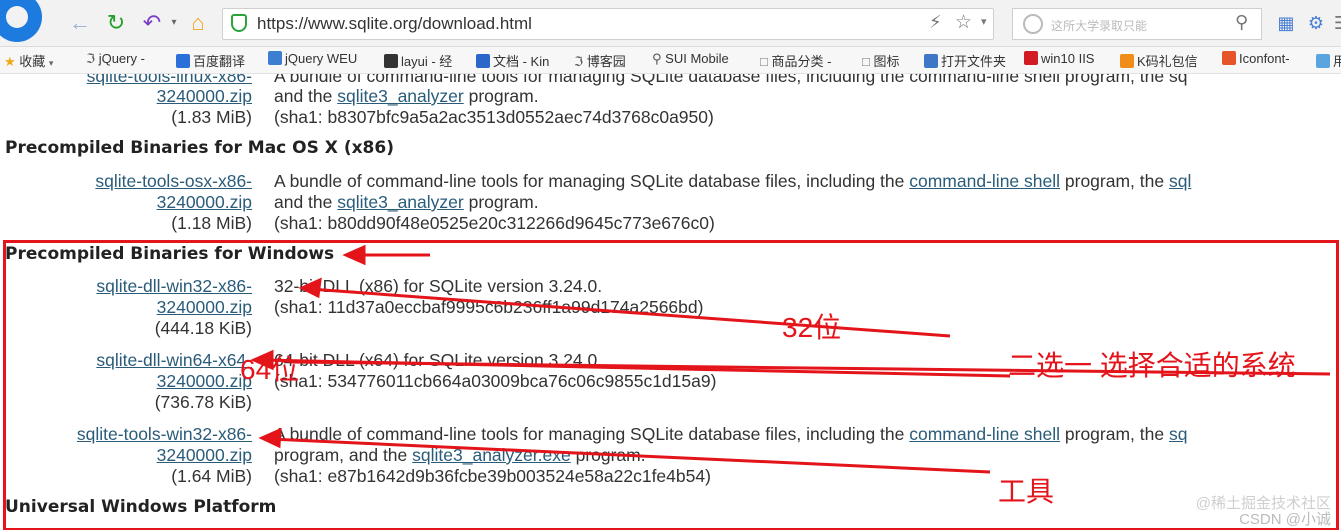 This screenshot has height=530, width=1341. I want to click on bookmark-overflow: 用, so click(1328, 60).